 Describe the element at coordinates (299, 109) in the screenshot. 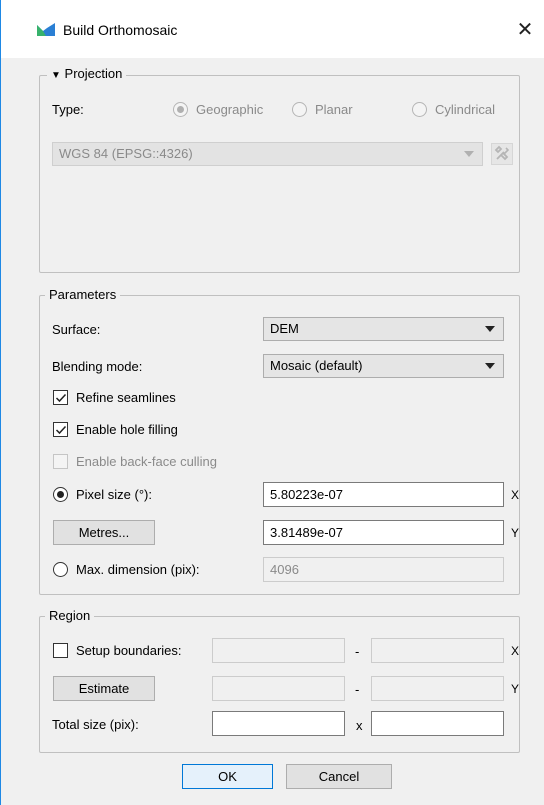

I see `radio-planar` at that location.